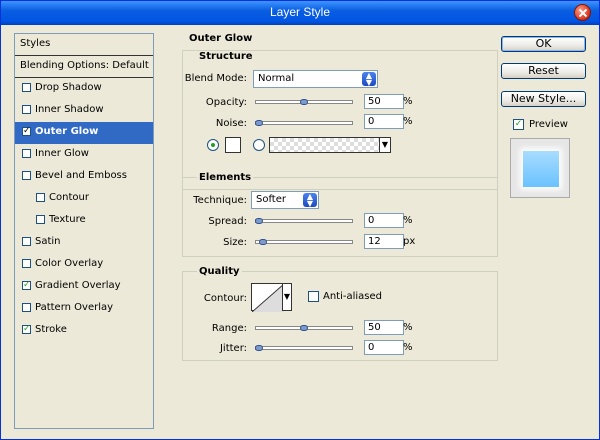 The image size is (600, 440). What do you see at coordinates (329, 145) in the screenshot?
I see `glow-gradient-picker` at bounding box center [329, 145].